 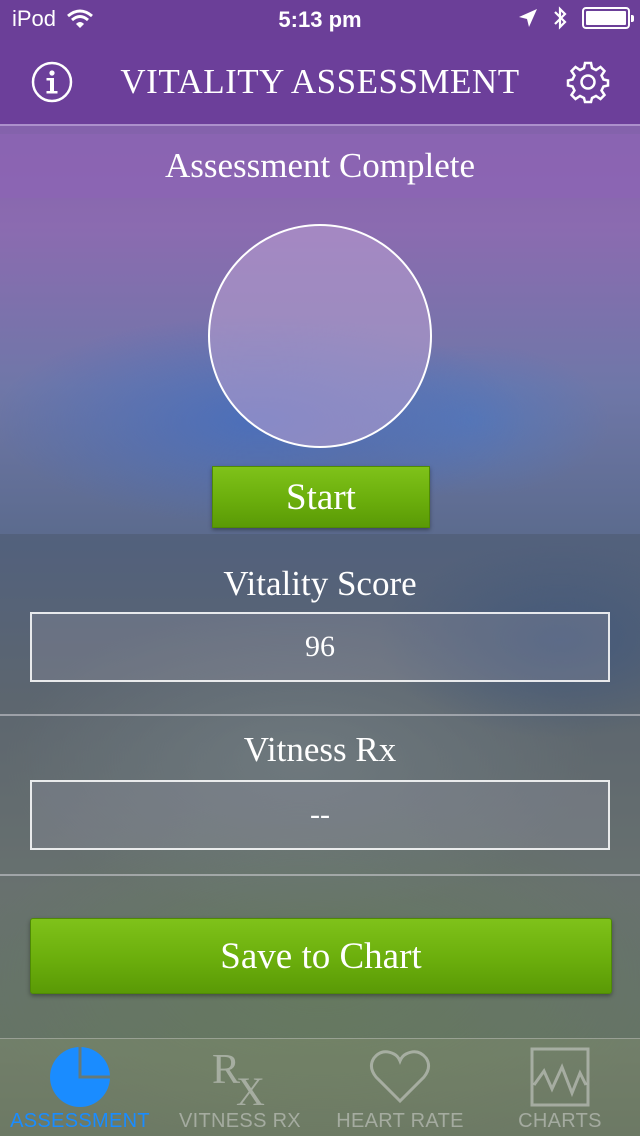 I want to click on assessment-status-banner: Assessment Complete, so click(x=320, y=166).